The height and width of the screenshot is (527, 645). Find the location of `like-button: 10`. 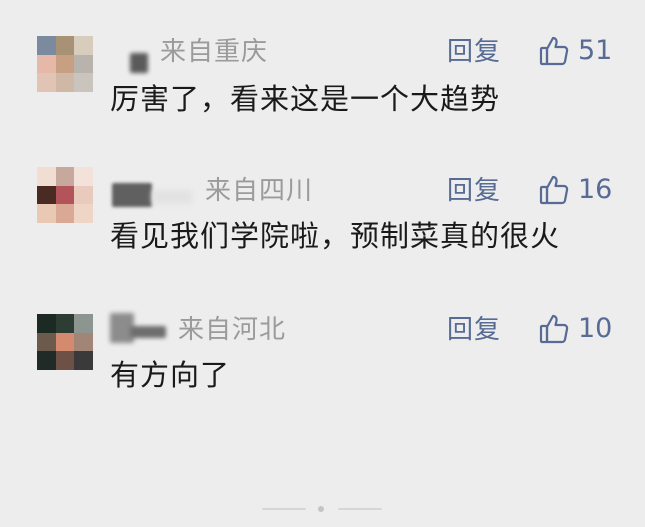

like-button: 10 is located at coordinates (575, 329).